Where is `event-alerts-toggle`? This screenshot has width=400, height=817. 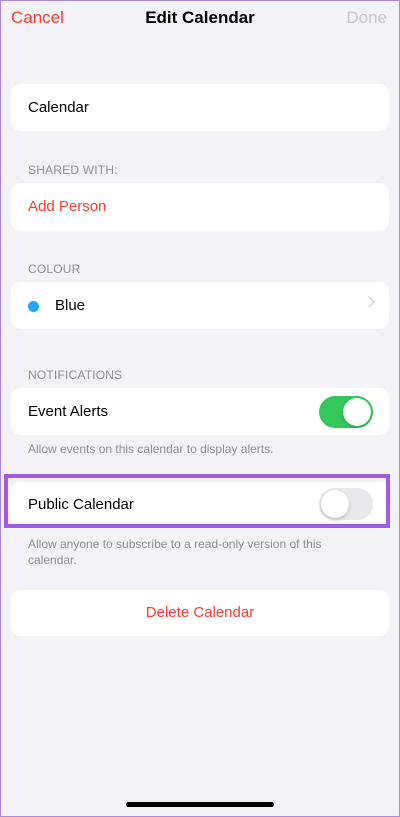 event-alerts-toggle is located at coordinates (346, 412).